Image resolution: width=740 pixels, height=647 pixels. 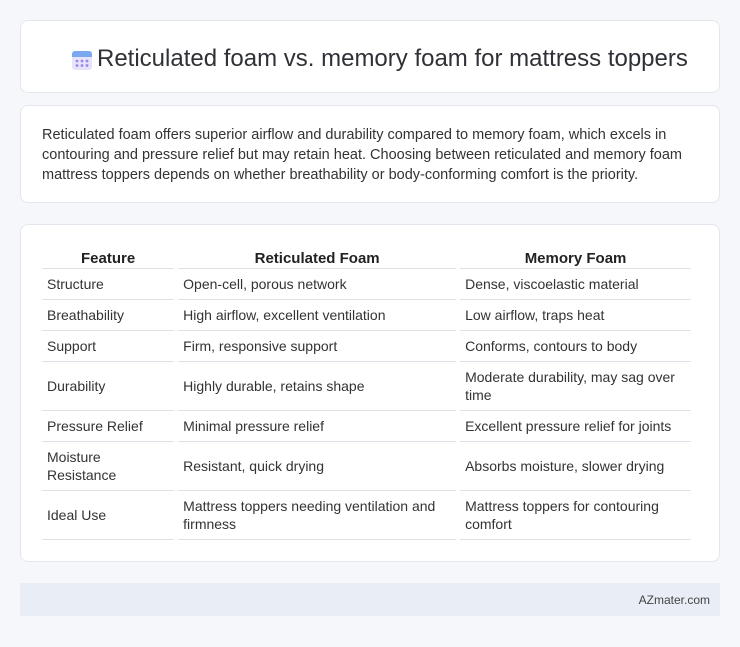 I want to click on memory-cell: Excellent pressure relief for joints, so click(x=575, y=426).